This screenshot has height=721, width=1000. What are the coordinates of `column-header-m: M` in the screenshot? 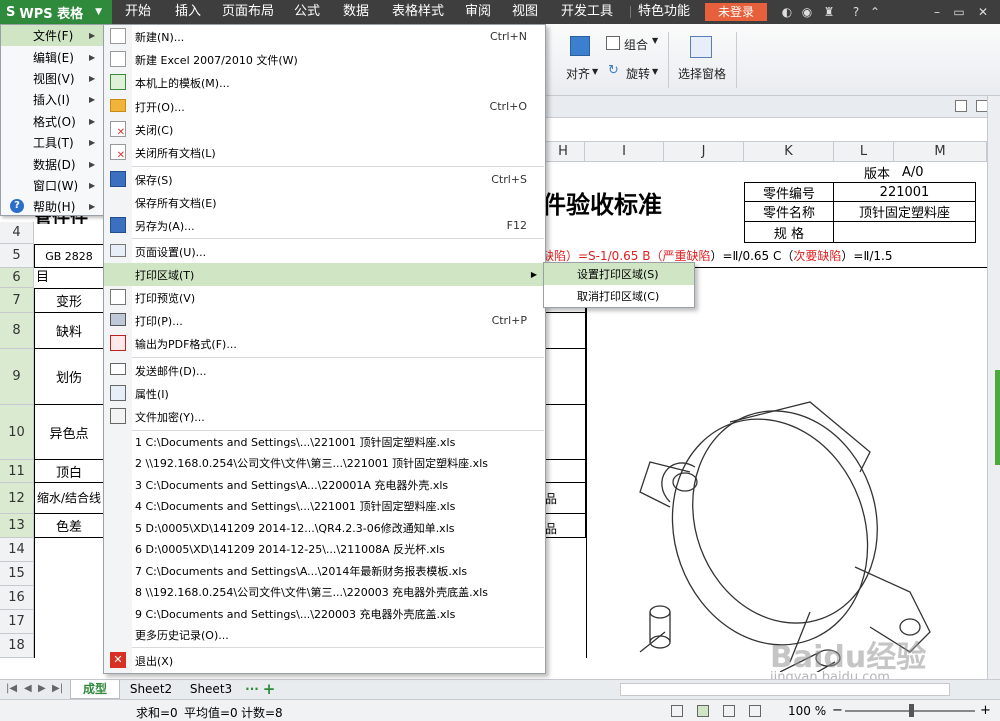 It's located at (940, 152).